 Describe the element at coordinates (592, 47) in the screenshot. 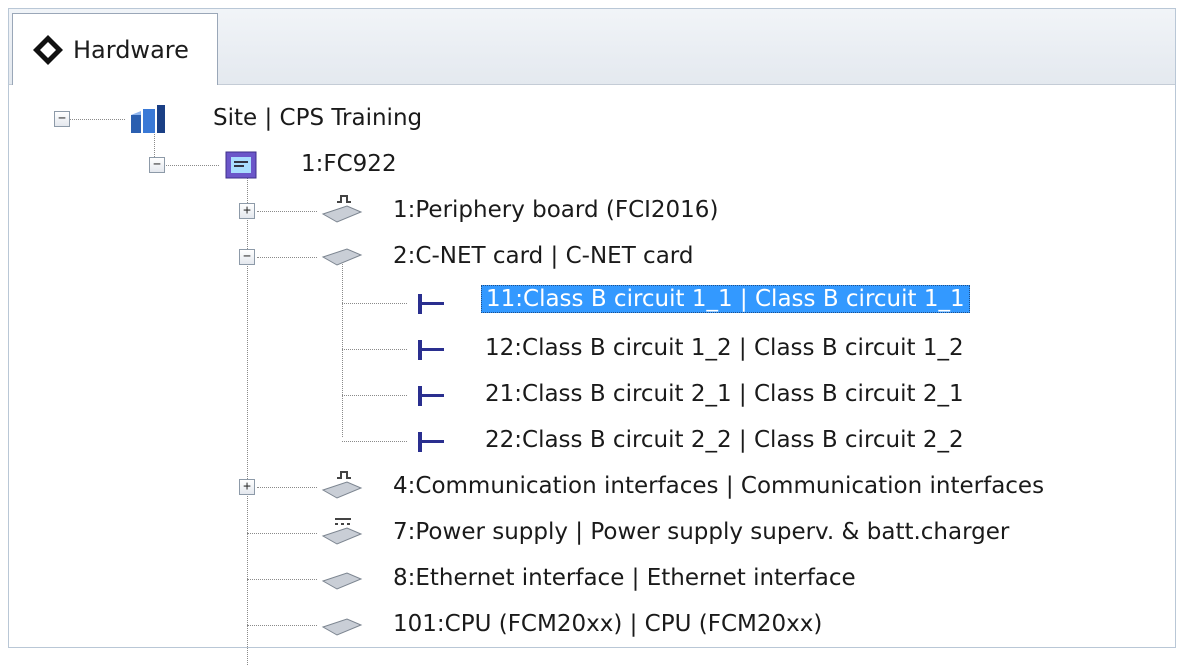

I see `tab-bar: Hardware` at that location.